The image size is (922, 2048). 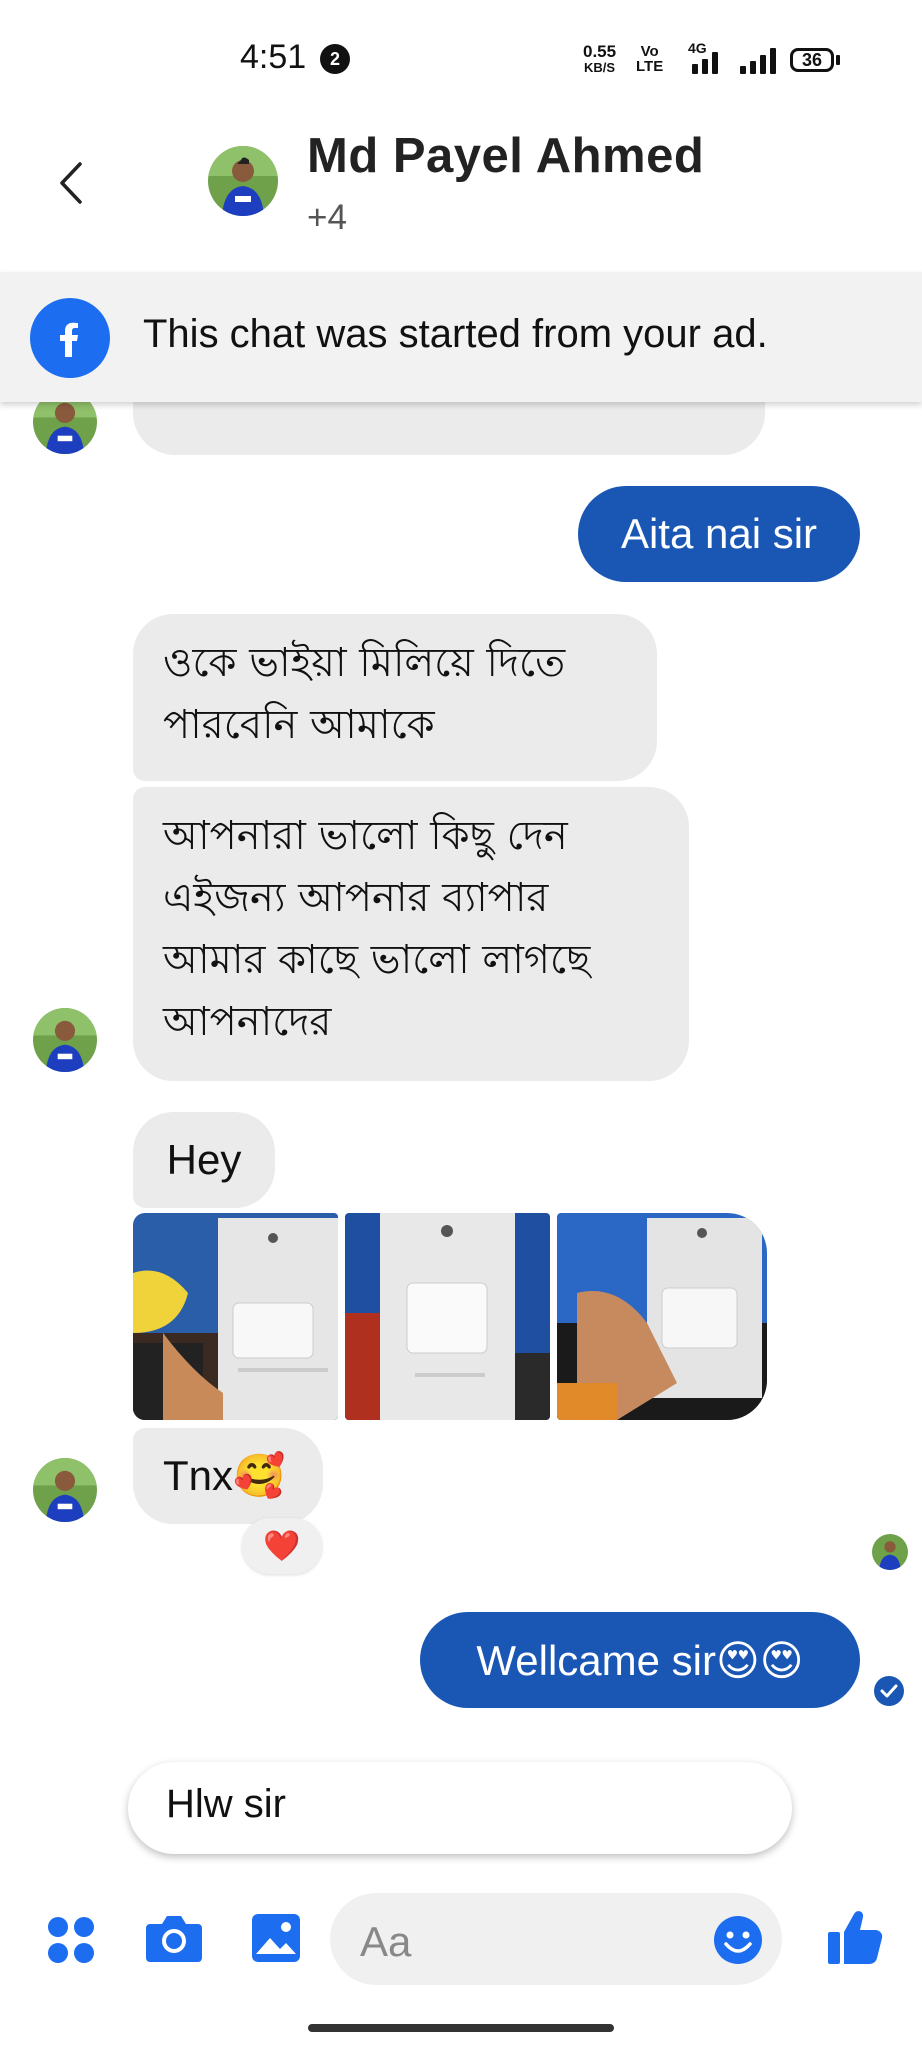 I want to click on conversation-title: Md Payel Ahmed, so click(x=505, y=156).